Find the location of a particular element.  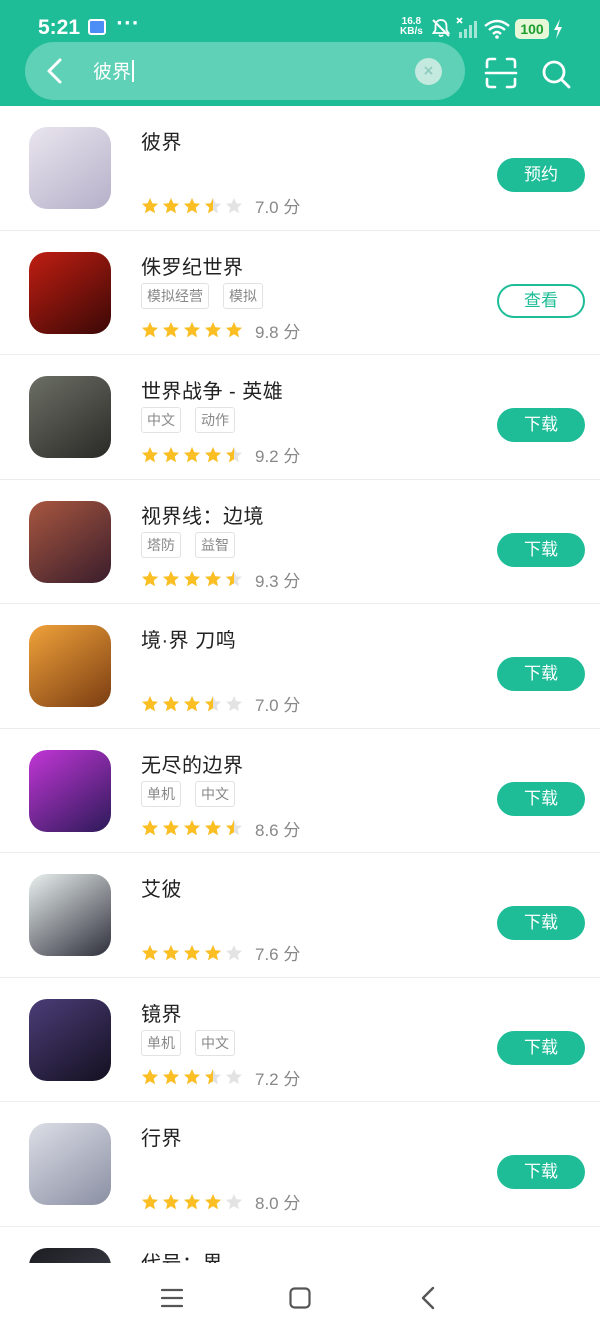

charging-bolt-icon is located at coordinates (558, 29).